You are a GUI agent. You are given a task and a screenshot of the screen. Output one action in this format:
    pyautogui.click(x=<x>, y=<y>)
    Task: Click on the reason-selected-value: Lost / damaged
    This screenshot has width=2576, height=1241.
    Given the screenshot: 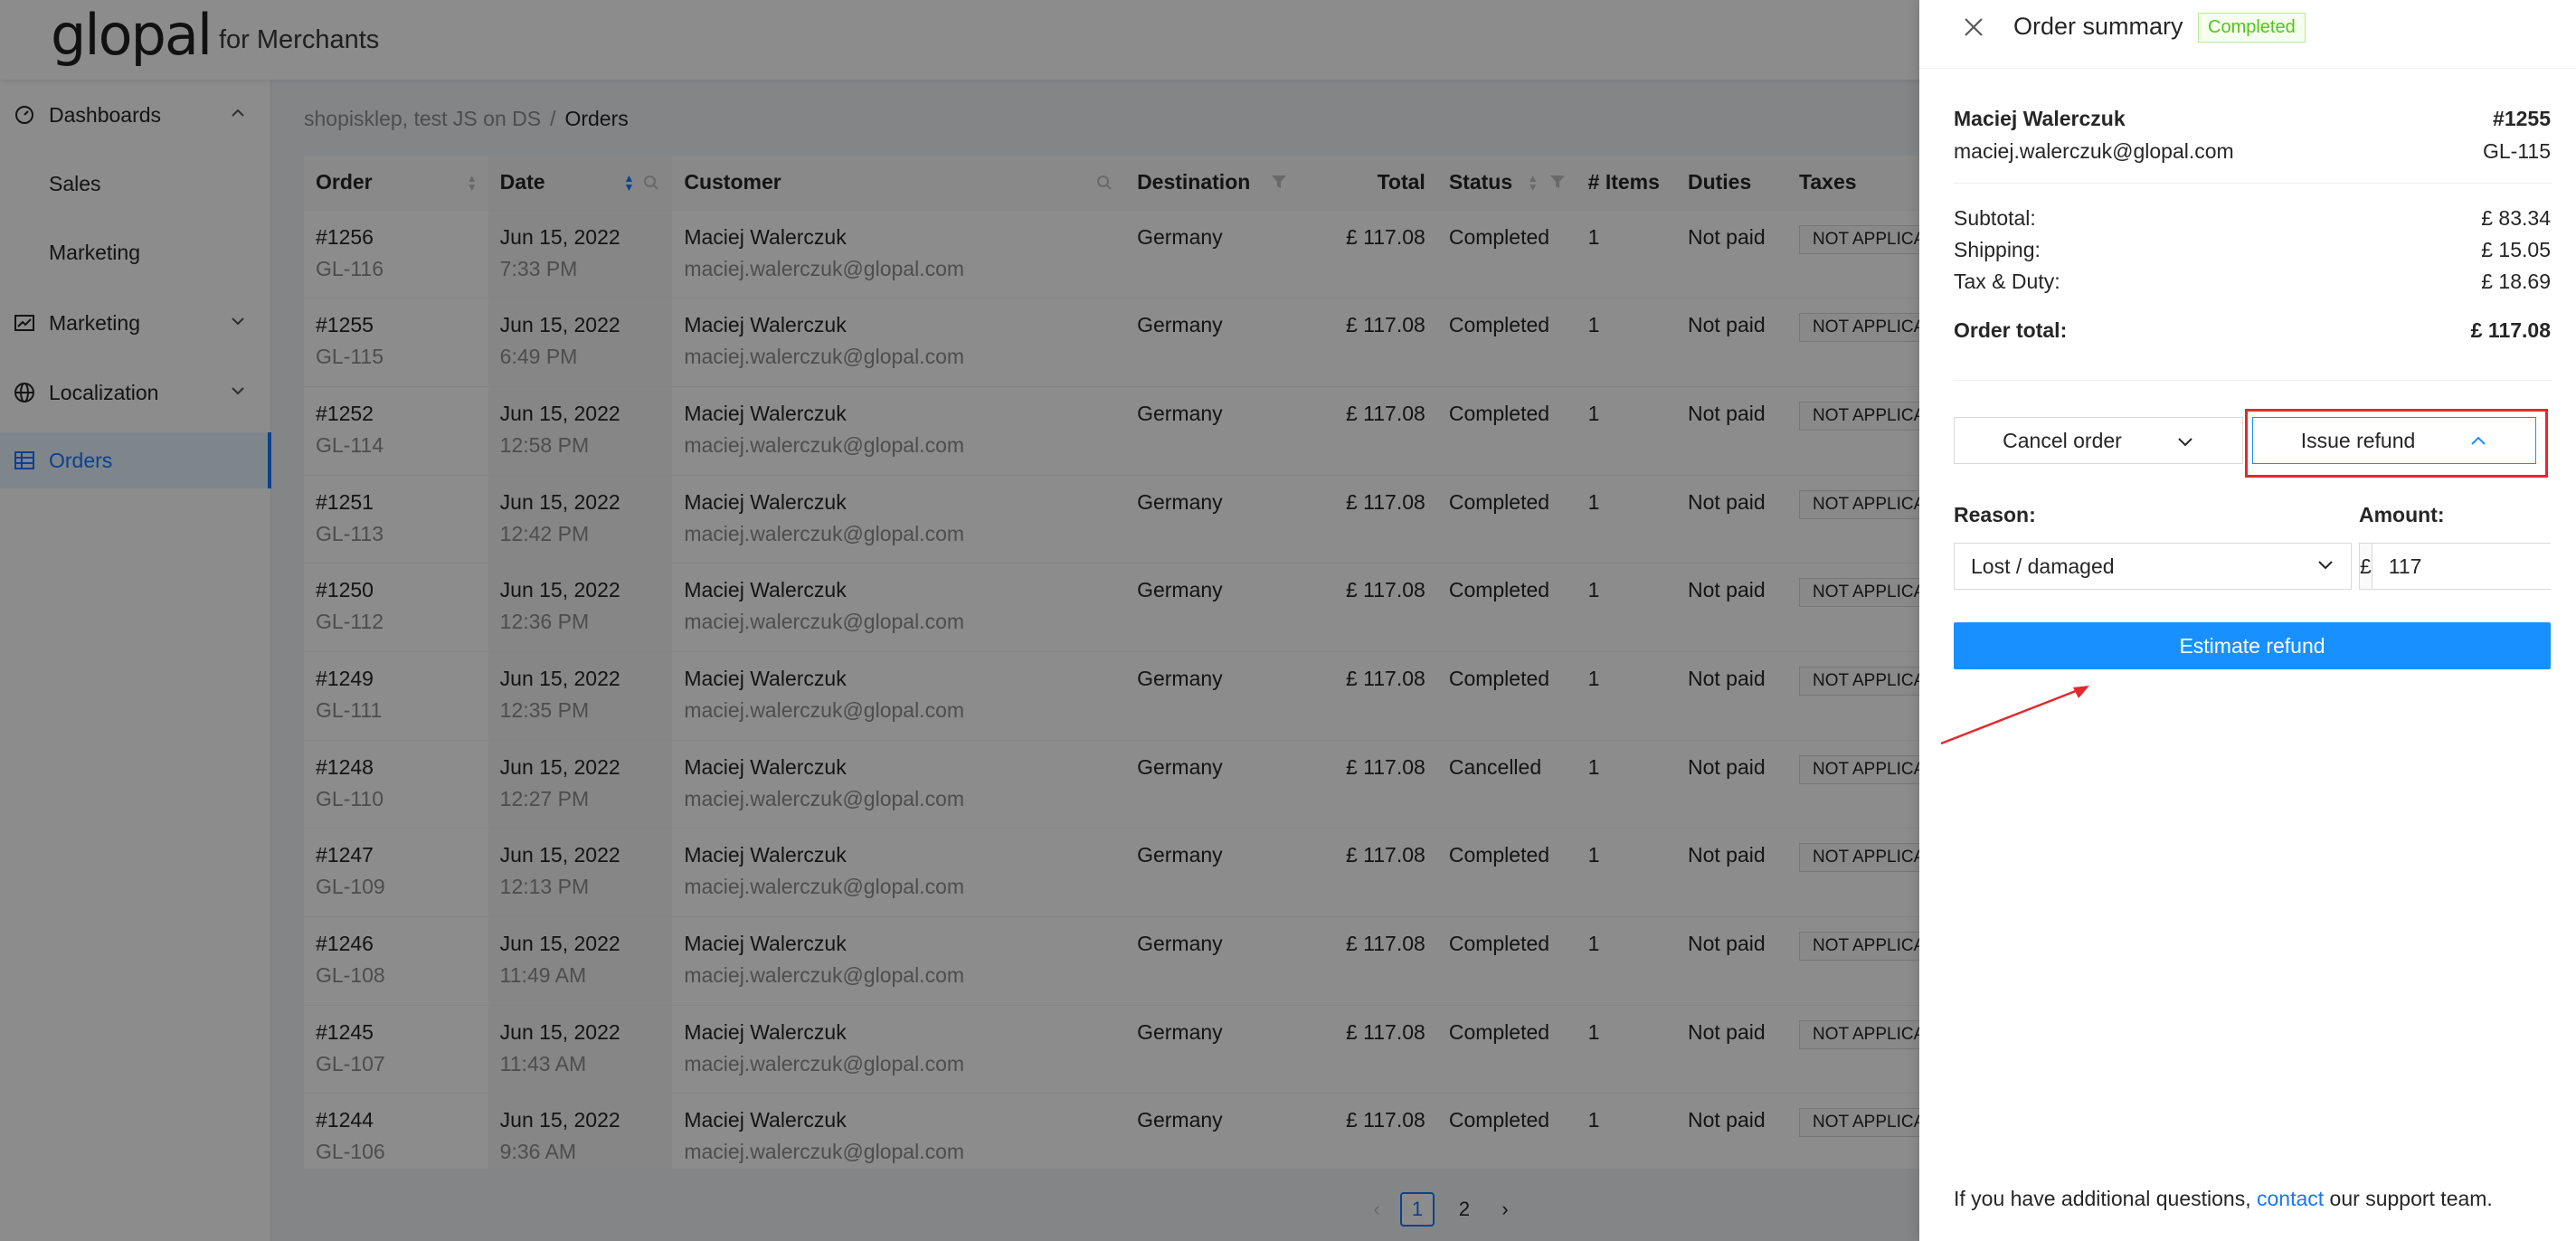 What is the action you would take?
    pyautogui.click(x=2043, y=566)
    